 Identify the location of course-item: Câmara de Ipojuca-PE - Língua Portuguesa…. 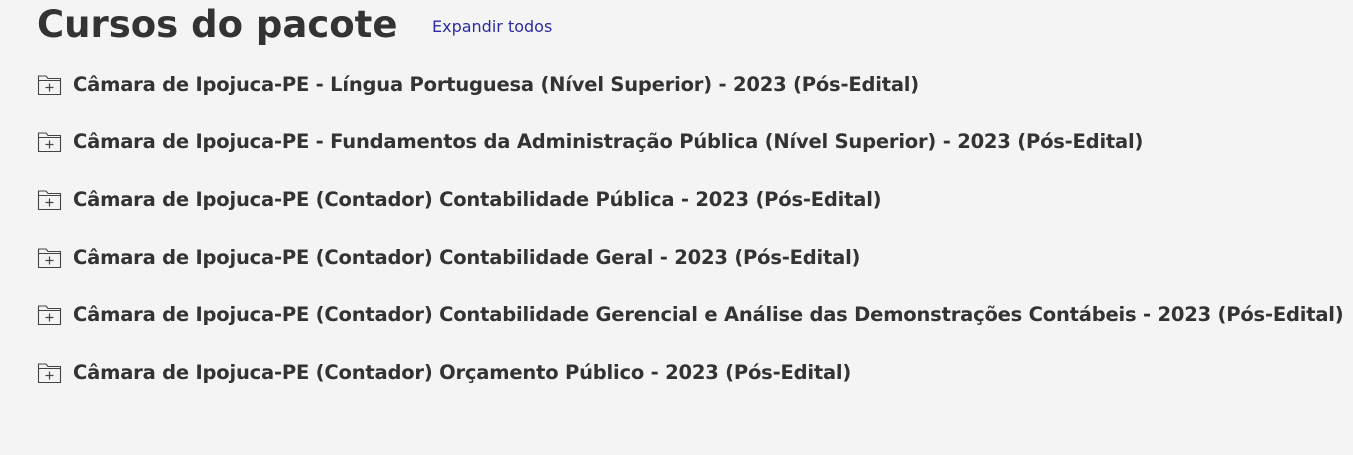
(687, 85).